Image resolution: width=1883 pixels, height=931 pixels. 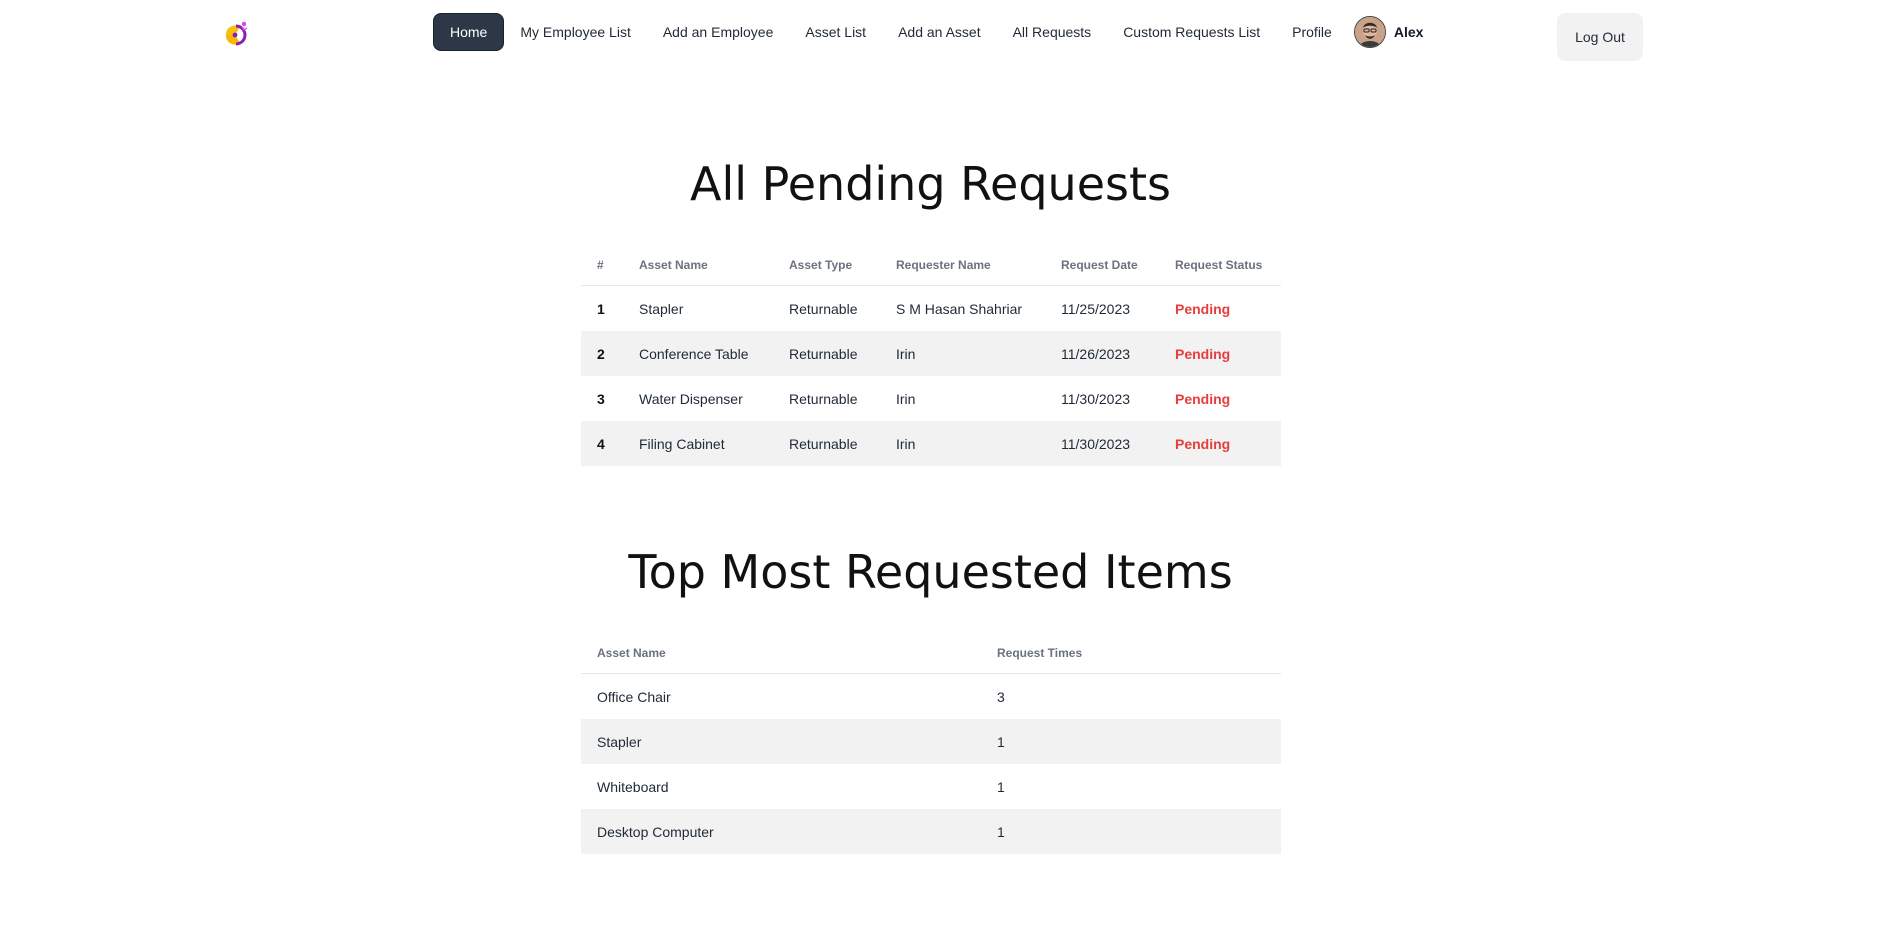 I want to click on requester-name-cell: S M Hasan Shahriar, so click(x=959, y=308).